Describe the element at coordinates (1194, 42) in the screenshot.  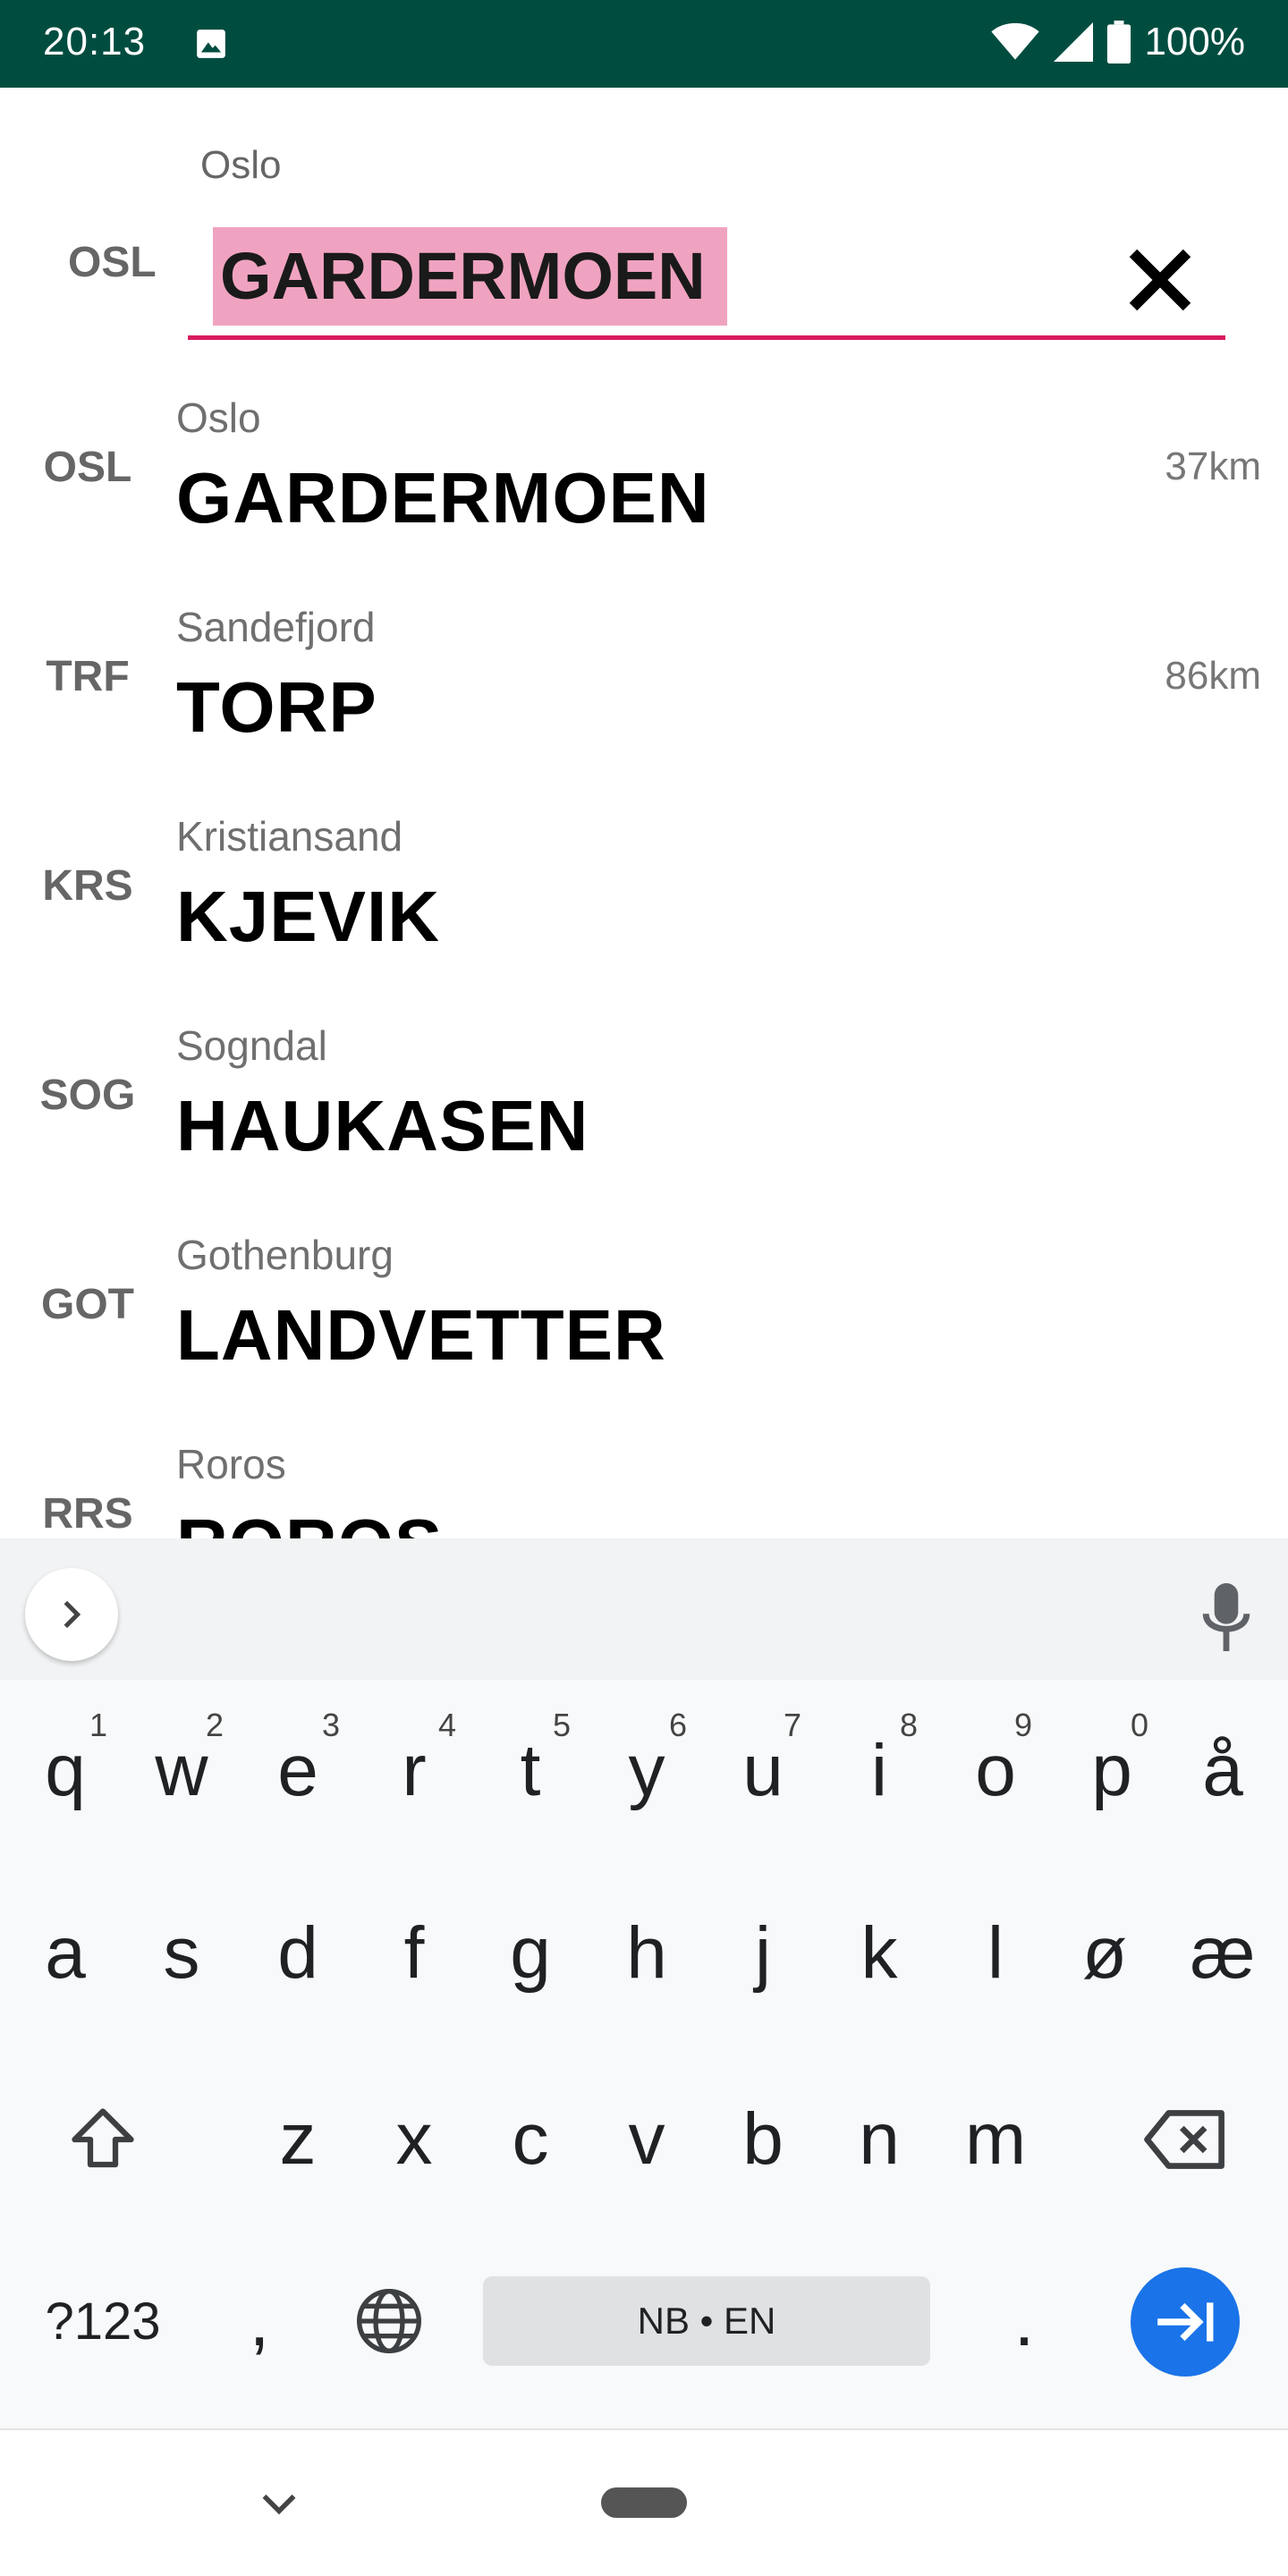
I see `battery-percentage: 100%` at that location.